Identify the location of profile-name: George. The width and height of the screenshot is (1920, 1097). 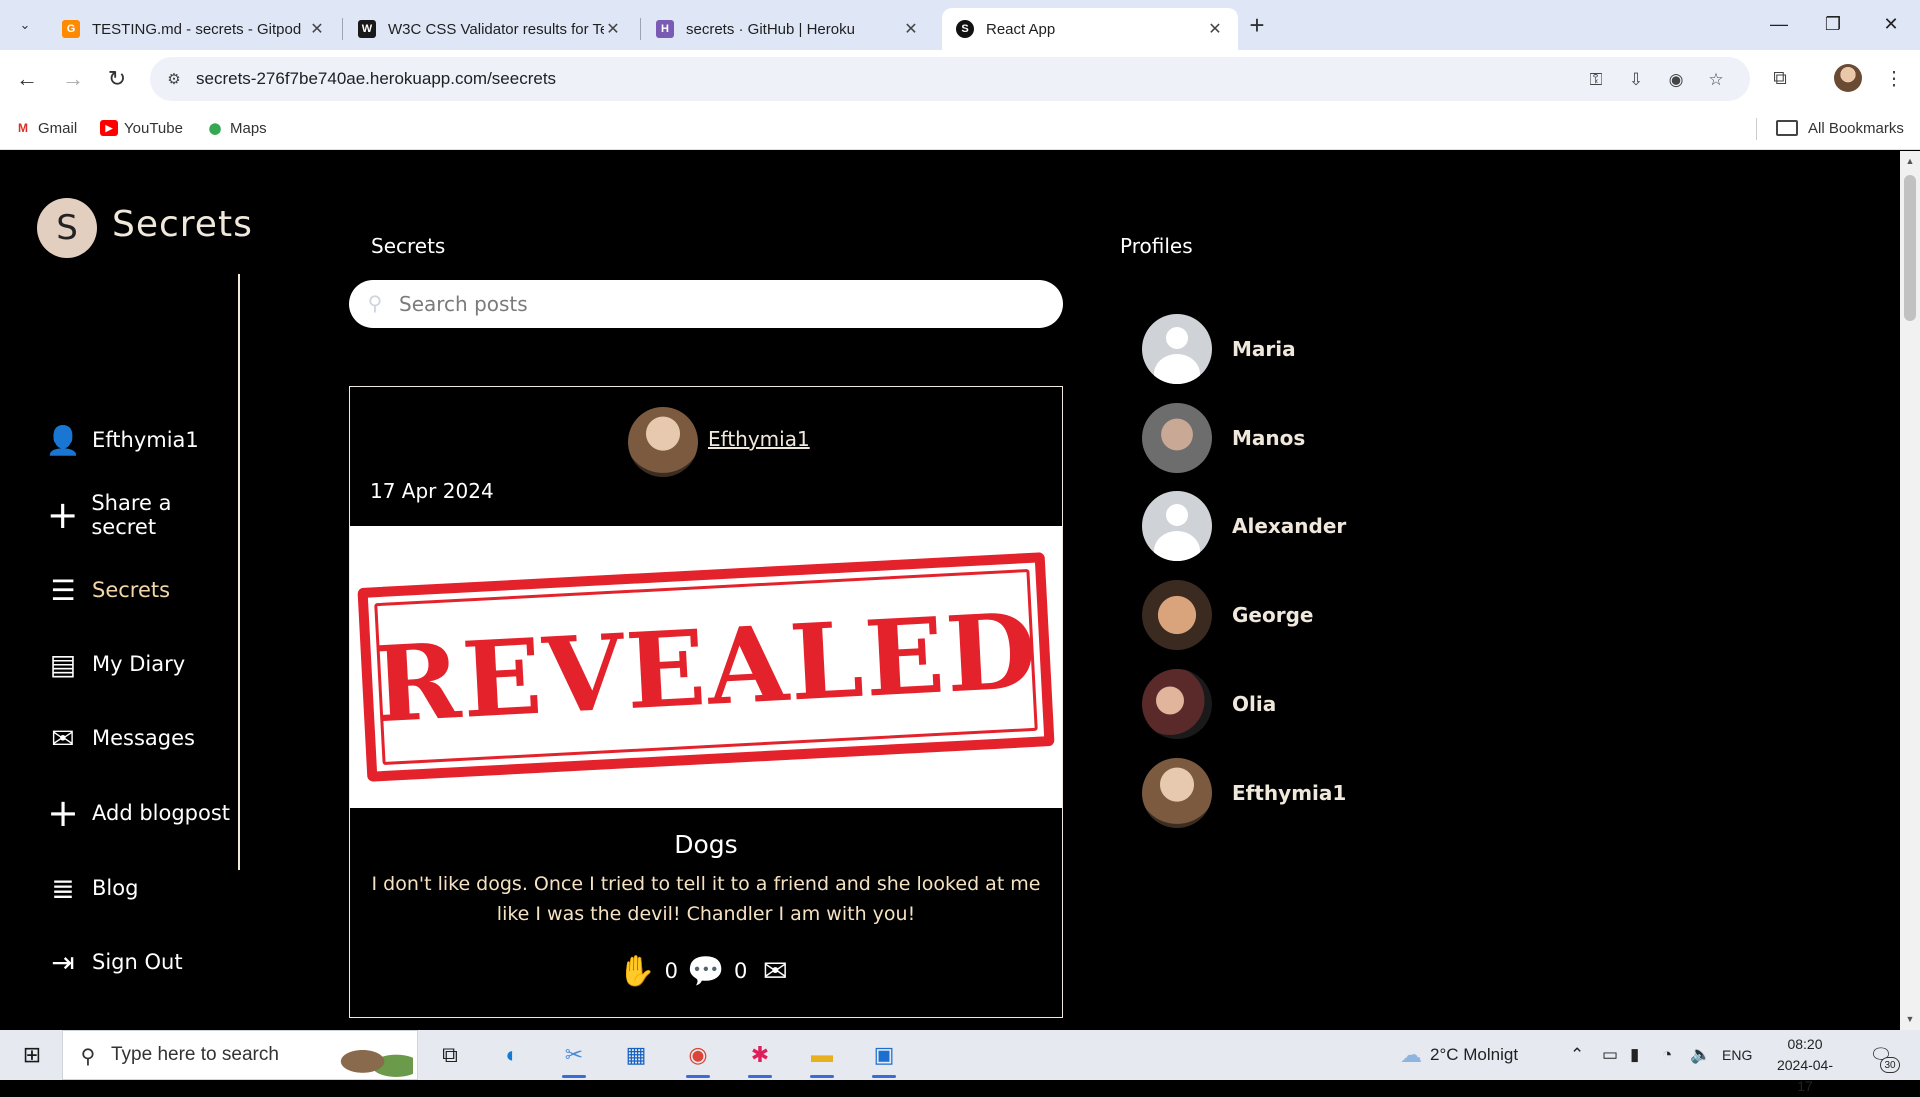
(1272, 615).